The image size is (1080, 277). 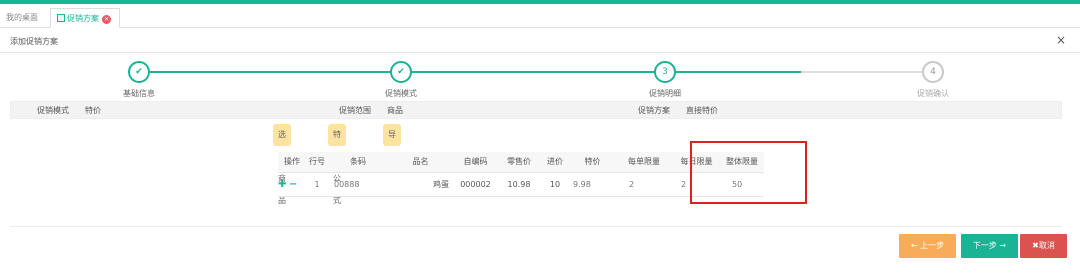 I want to click on promotion-info-bar: 促销模式 特价 促销范围 商品 促销方案 直接特价, so click(x=536, y=110).